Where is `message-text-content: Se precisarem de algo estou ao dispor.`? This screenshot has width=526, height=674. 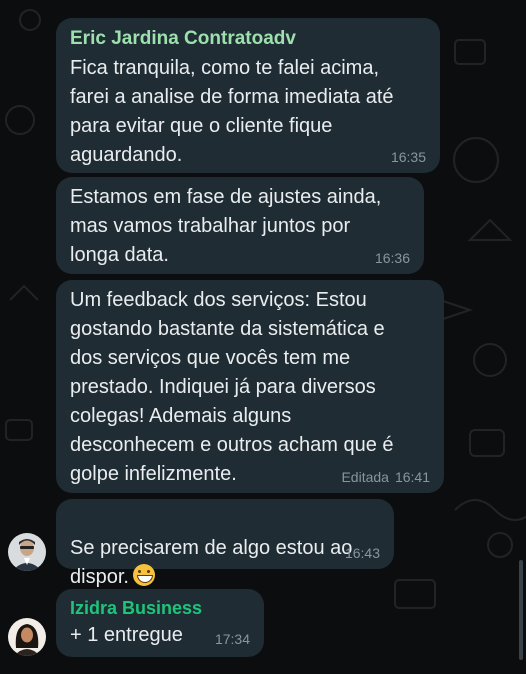
message-text-content: Se precisarem de algo estou ao dispor. is located at coordinates (211, 562).